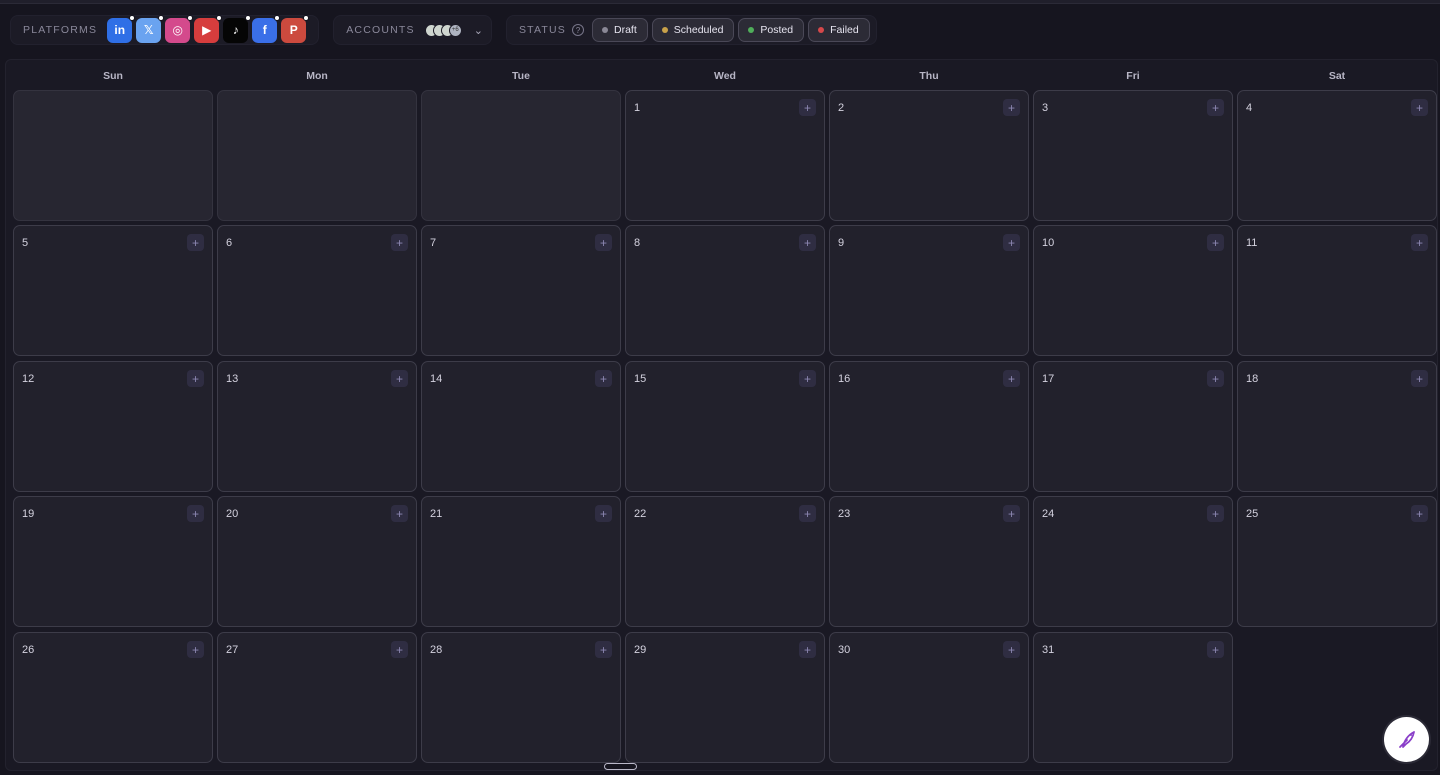  Describe the element at coordinates (844, 650) in the screenshot. I see `day-number: 30` at that location.